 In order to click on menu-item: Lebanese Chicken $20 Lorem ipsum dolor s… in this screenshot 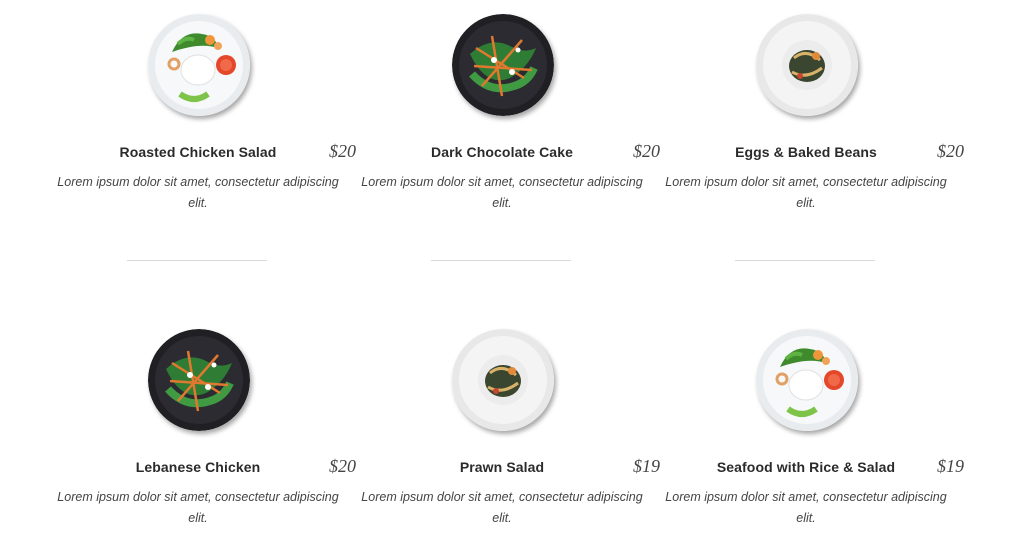, I will do `click(208, 439)`.